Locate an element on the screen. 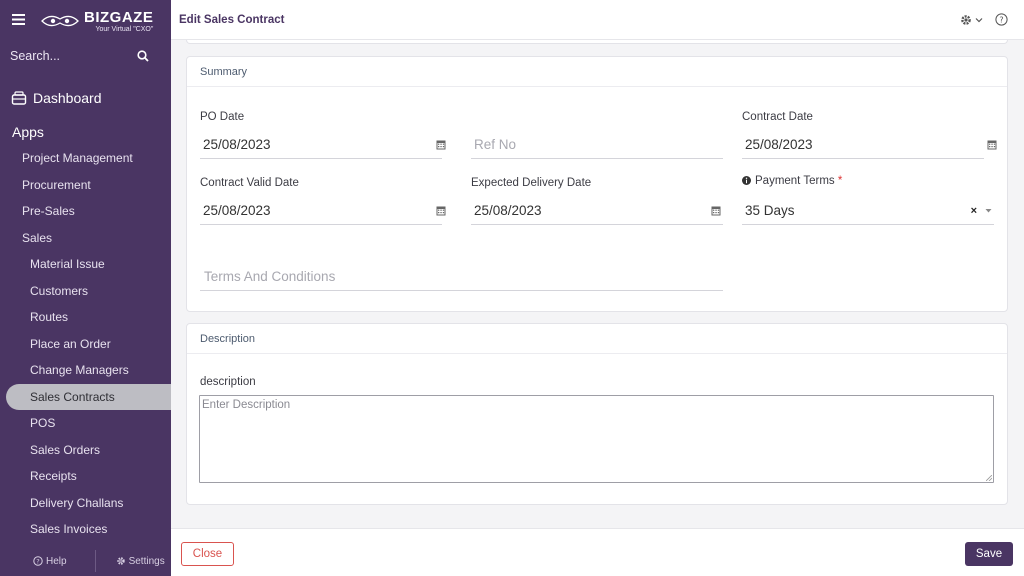 Image resolution: width=1024 pixels, height=576 pixels. bizgaze-logo: BIZGAZE Your Virtual "CXO" is located at coordinates (96, 21).